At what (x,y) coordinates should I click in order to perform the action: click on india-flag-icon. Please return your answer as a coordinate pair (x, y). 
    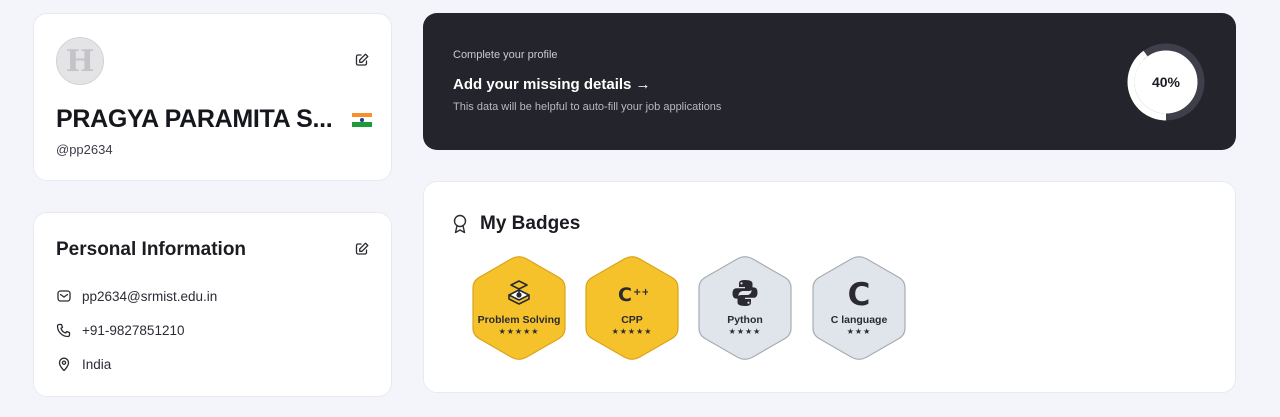
    Looking at the image, I should click on (362, 119).